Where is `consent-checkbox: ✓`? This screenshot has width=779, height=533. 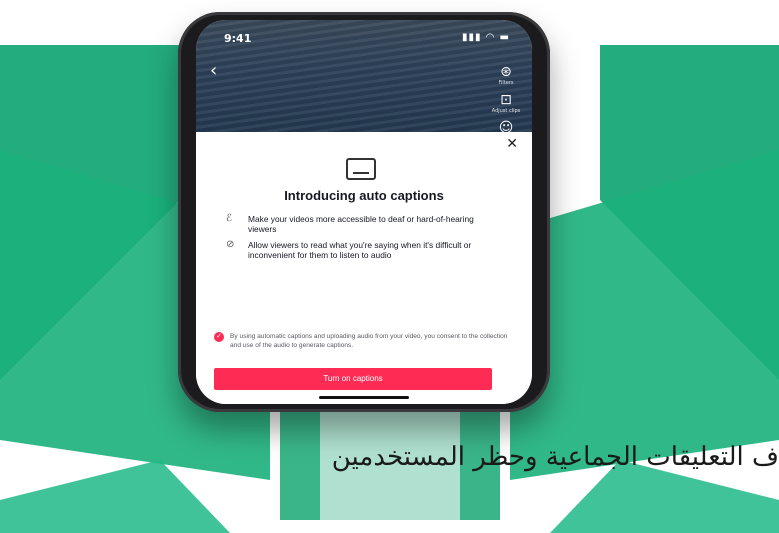
consent-checkbox: ✓ is located at coordinates (219, 337).